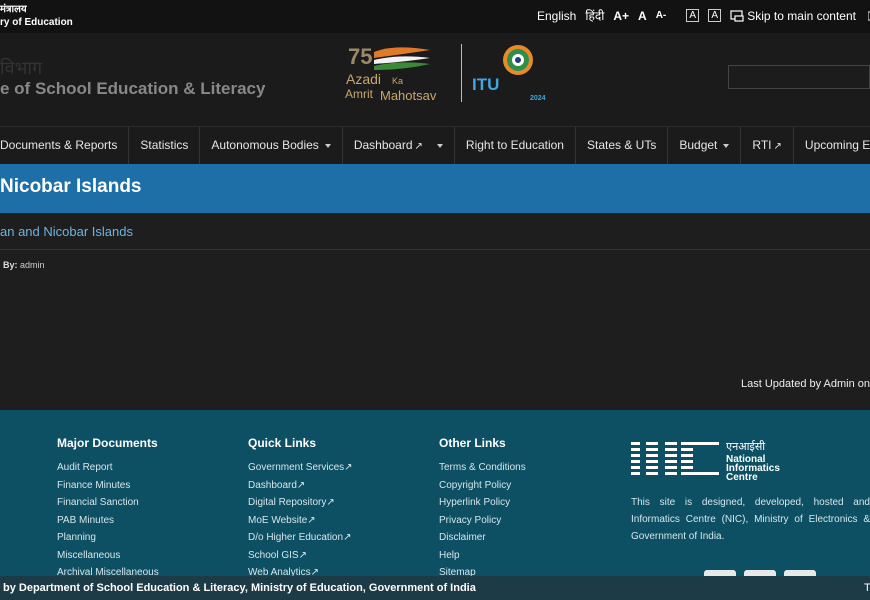 The width and height of the screenshot is (870, 600). I want to click on nav-right-to-education: Right to Education, so click(515, 146).